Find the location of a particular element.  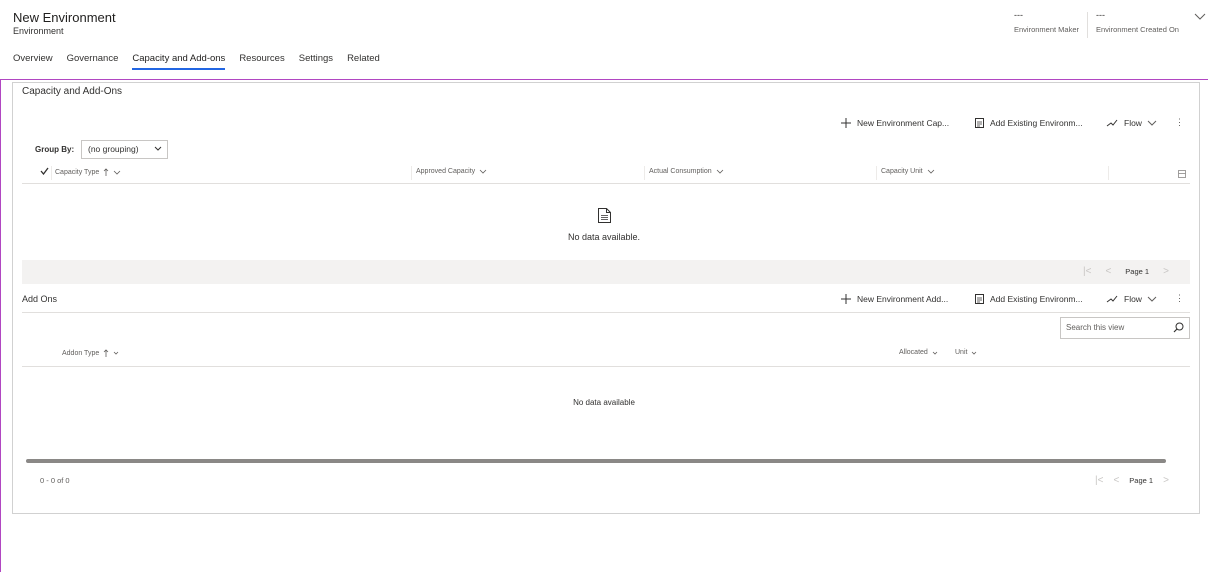

column-header-capacity-unit: Capacity Unit is located at coordinates (908, 171).